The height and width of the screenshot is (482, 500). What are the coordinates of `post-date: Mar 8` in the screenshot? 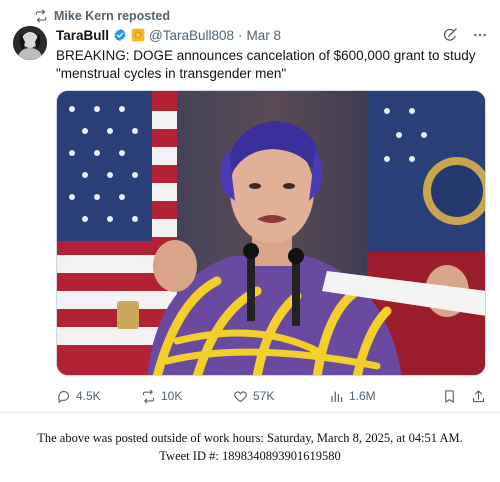 It's located at (264, 35).